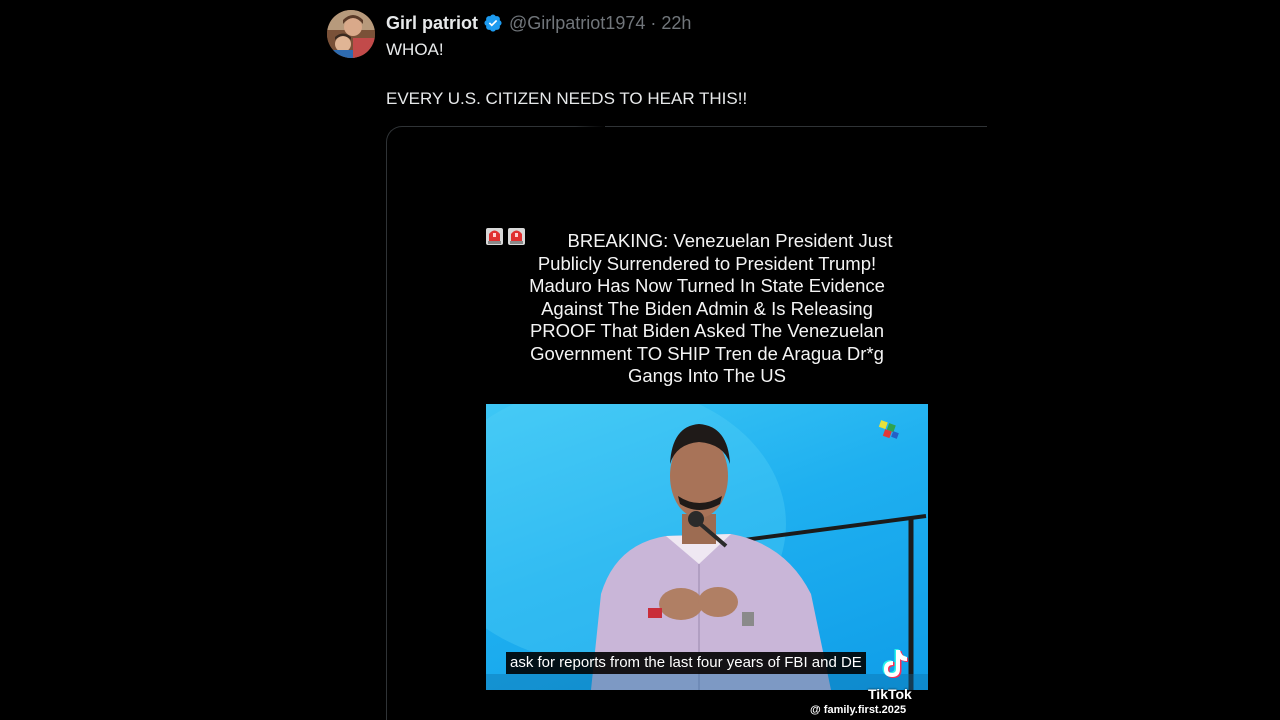  Describe the element at coordinates (730, 240) in the screenshot. I see `headline-line: BREAKING: Venezuelan President Just` at that location.